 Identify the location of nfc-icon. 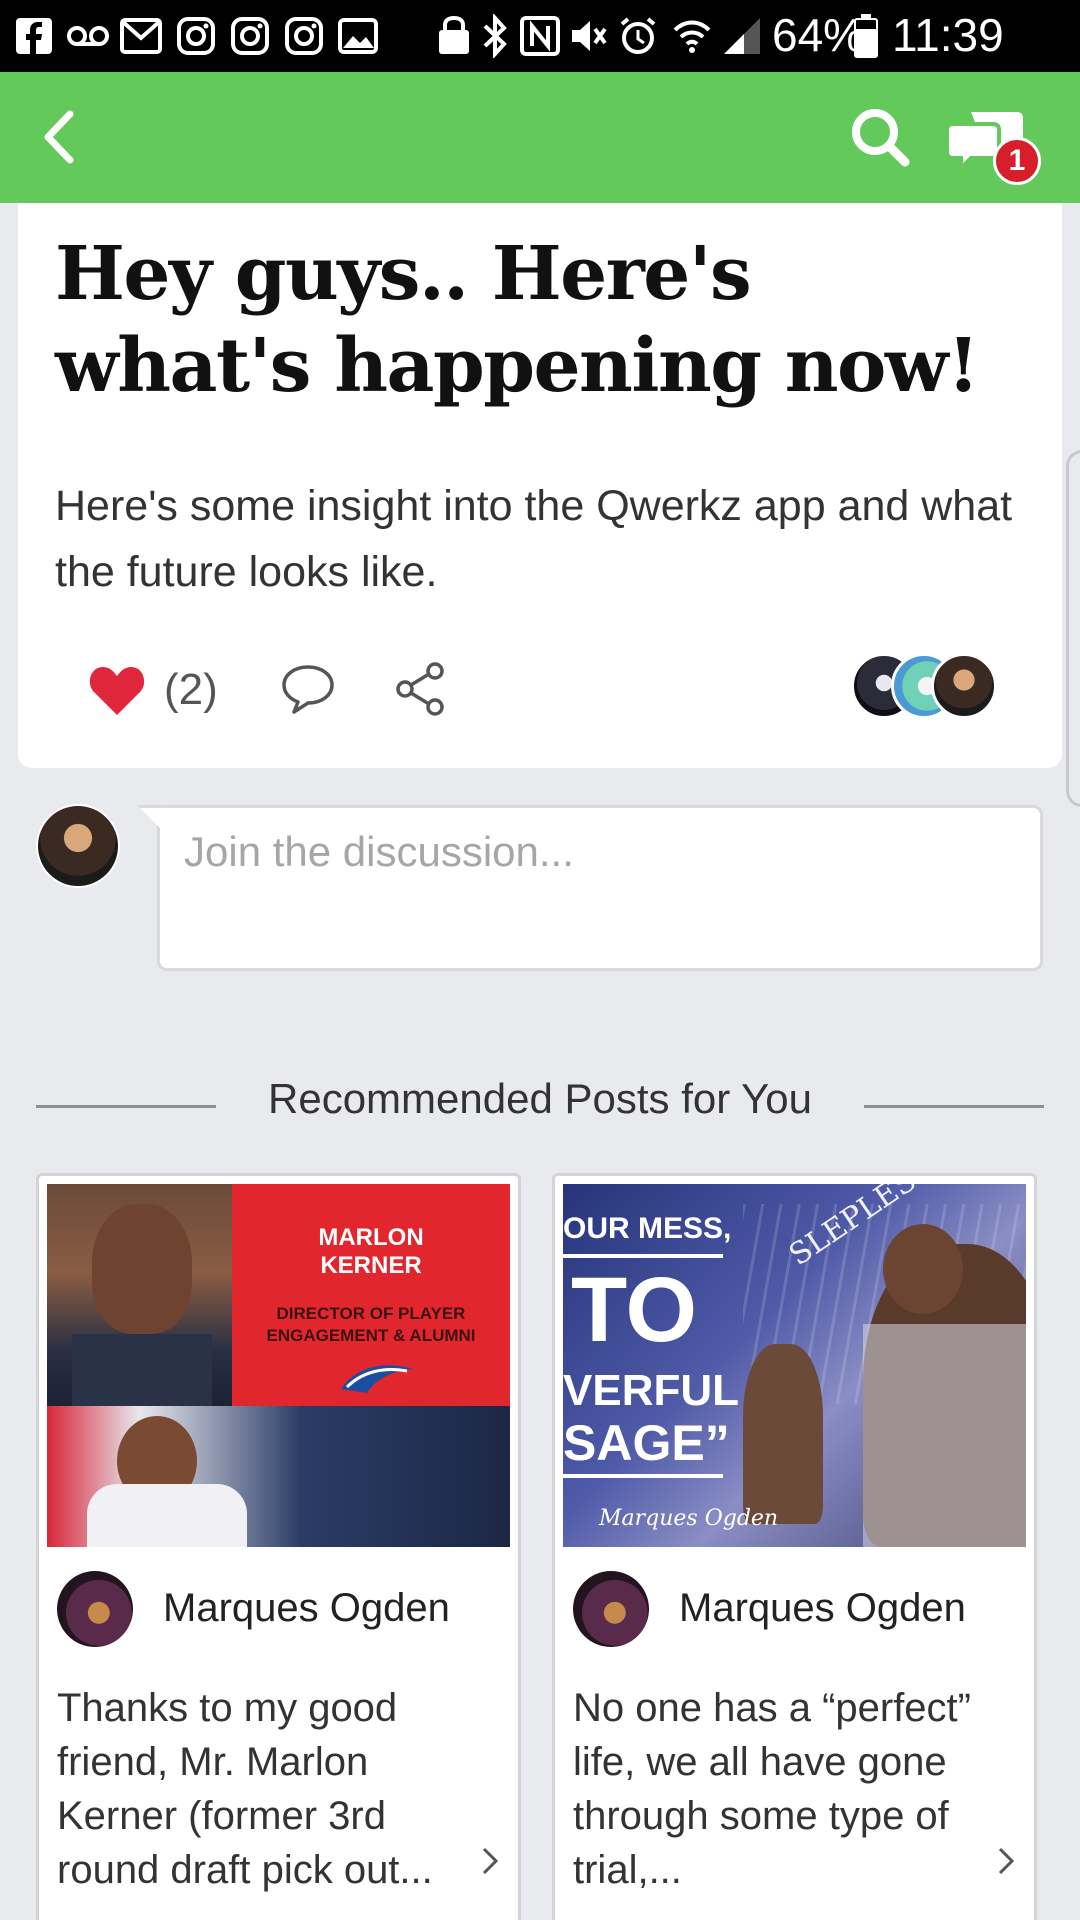
(540, 36).